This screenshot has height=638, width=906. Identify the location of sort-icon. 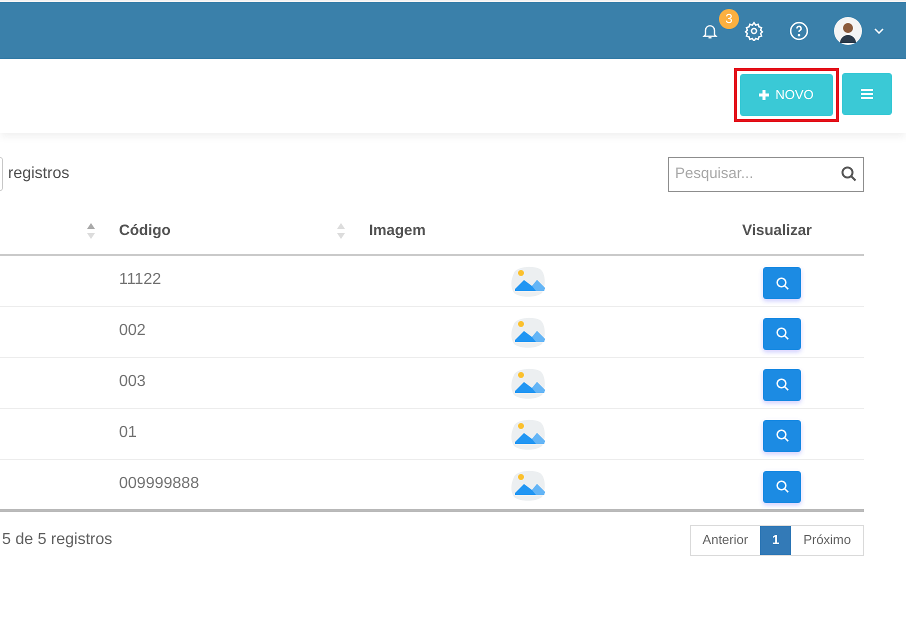
(91, 231).